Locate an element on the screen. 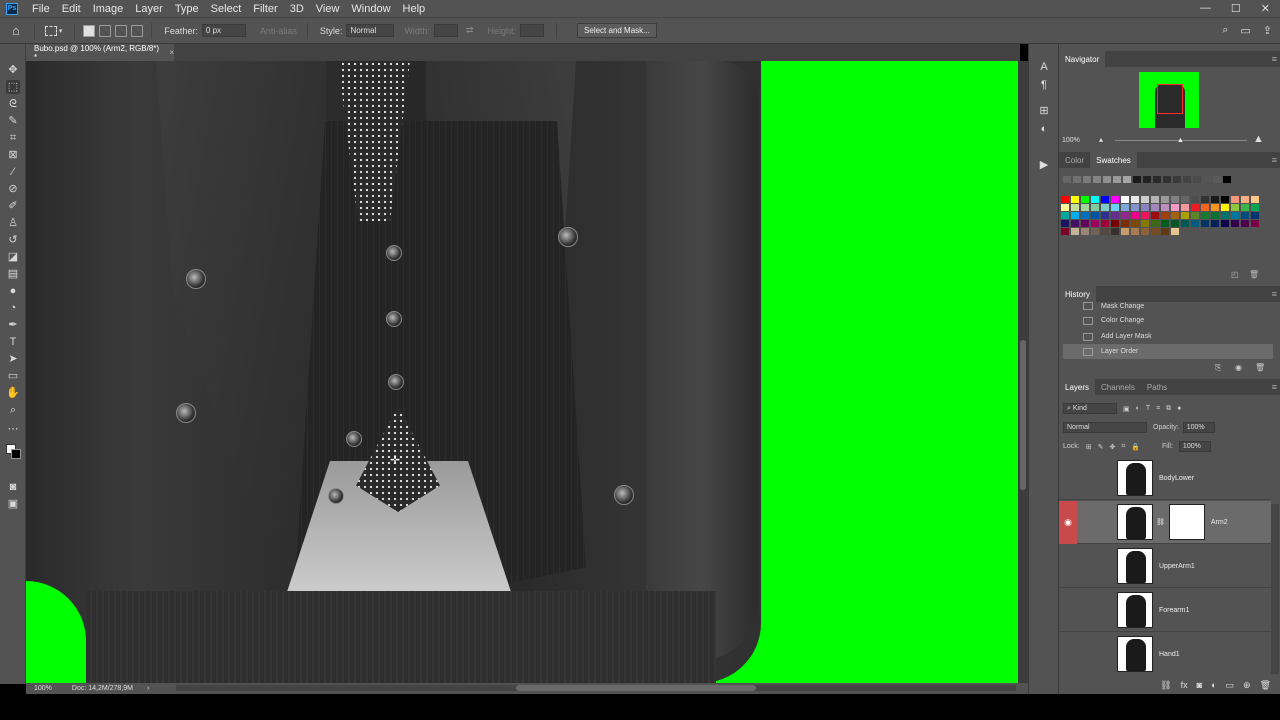 The height and width of the screenshot is (720, 1280). horizontal-scrollbar-thumb is located at coordinates (636, 688).